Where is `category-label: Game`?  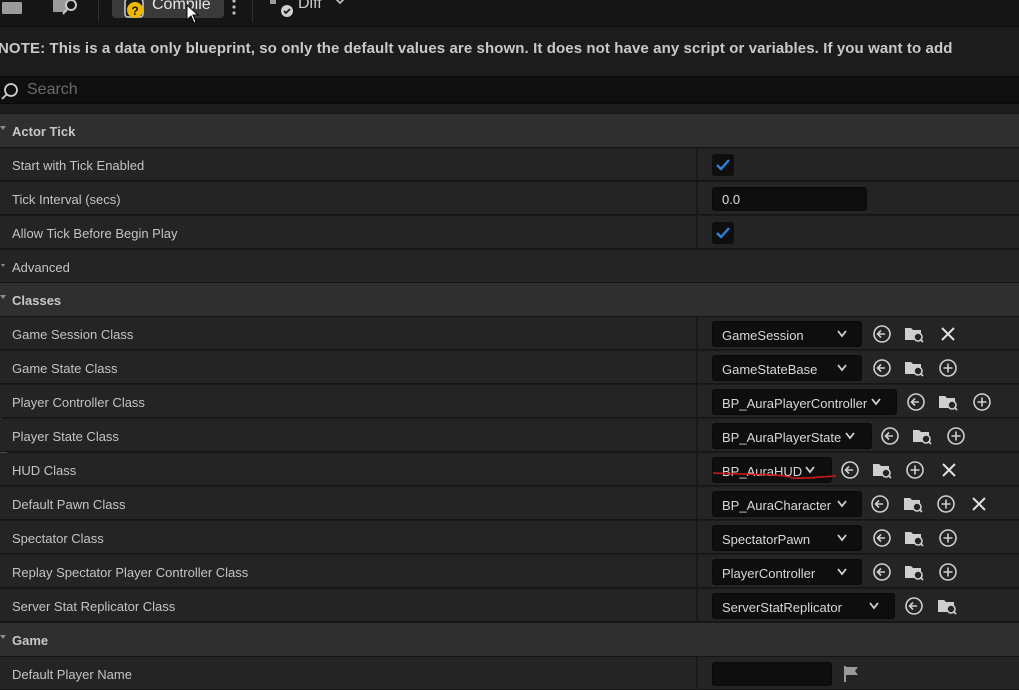
category-label: Game is located at coordinates (30, 640).